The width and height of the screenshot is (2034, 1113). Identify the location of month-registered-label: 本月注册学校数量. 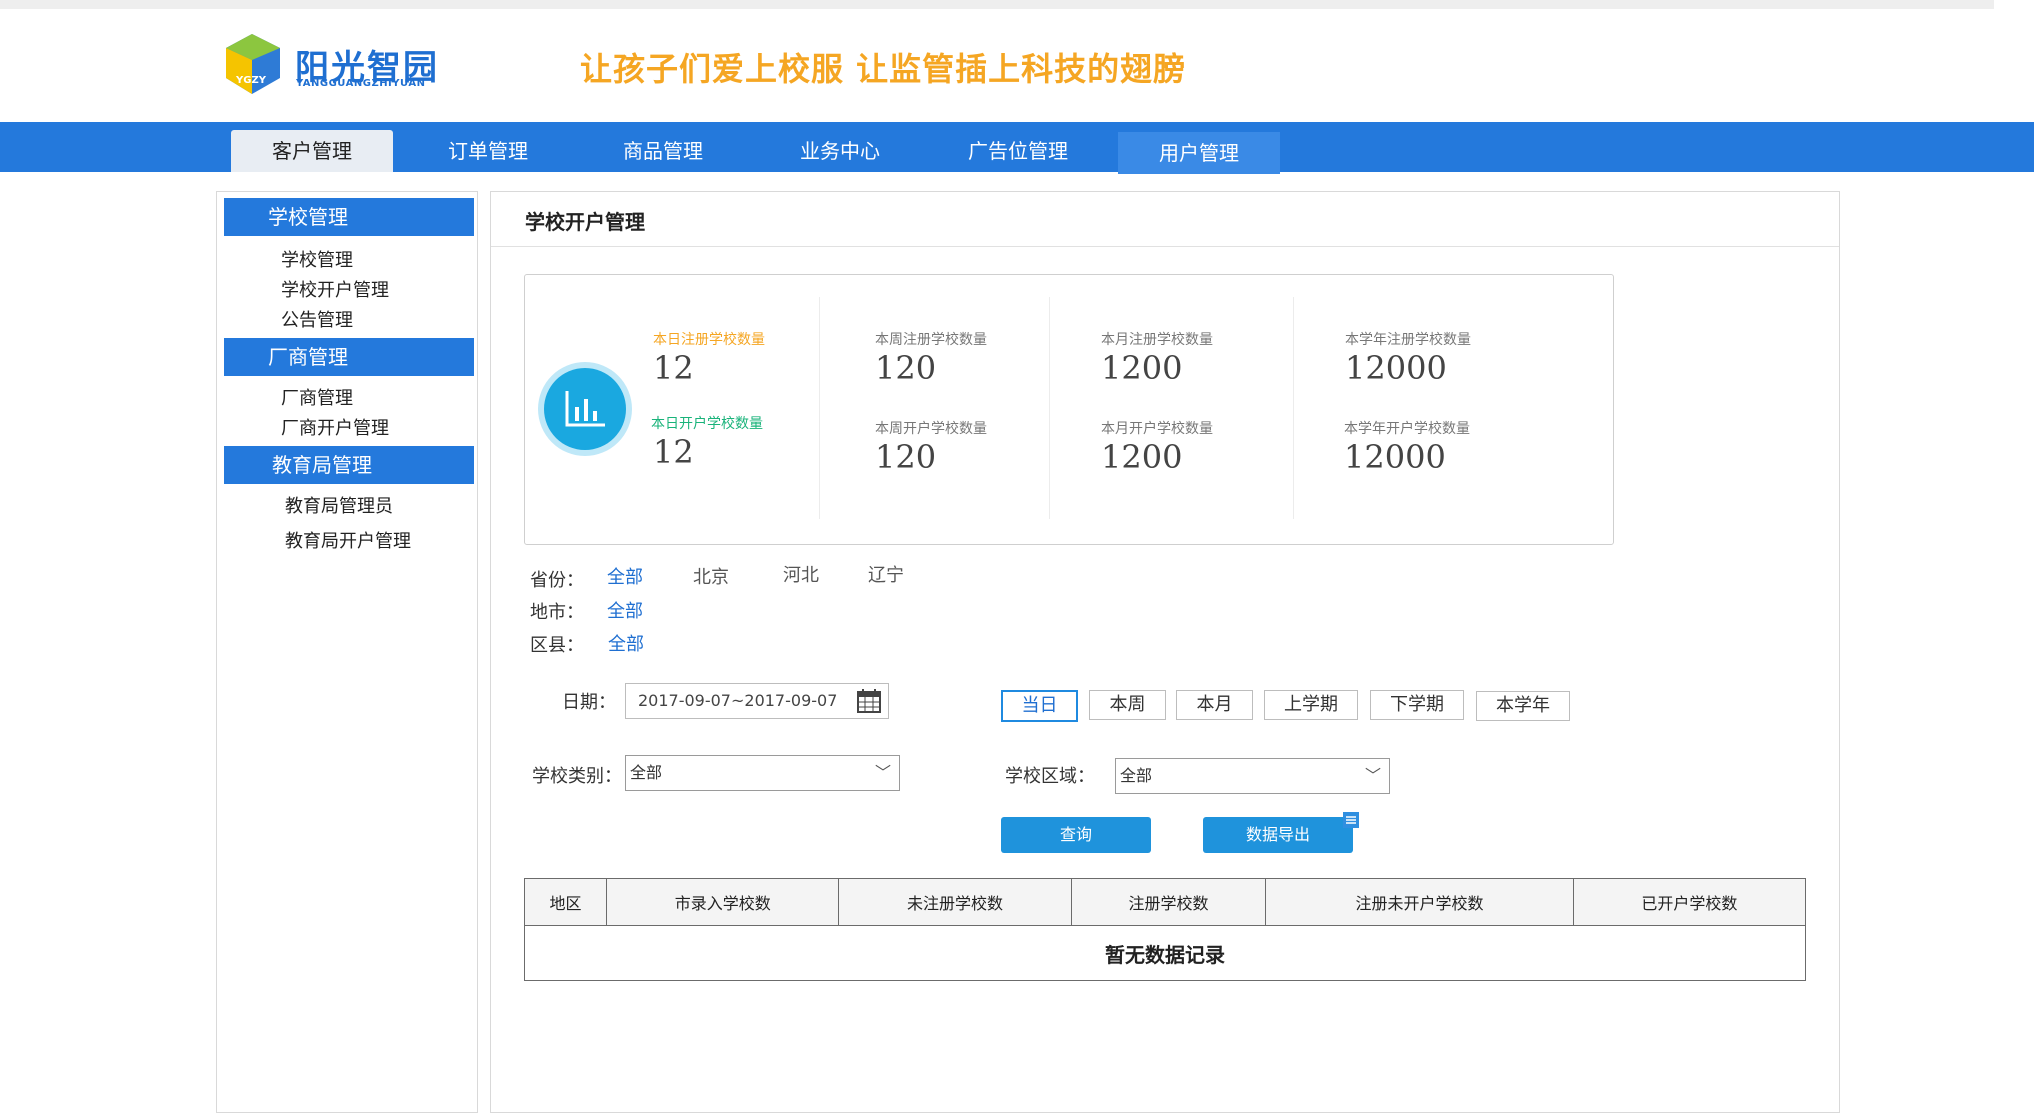
(1157, 340).